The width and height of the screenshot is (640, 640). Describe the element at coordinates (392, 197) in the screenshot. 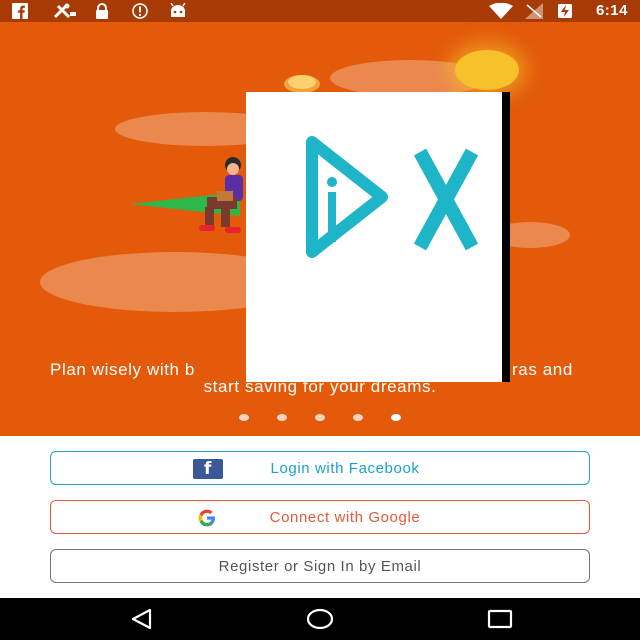

I see `ad-logo-icon` at that location.